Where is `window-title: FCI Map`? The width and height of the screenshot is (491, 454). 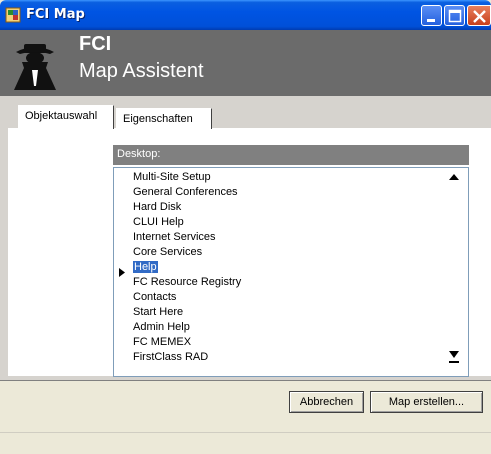 window-title: FCI Map is located at coordinates (55, 14).